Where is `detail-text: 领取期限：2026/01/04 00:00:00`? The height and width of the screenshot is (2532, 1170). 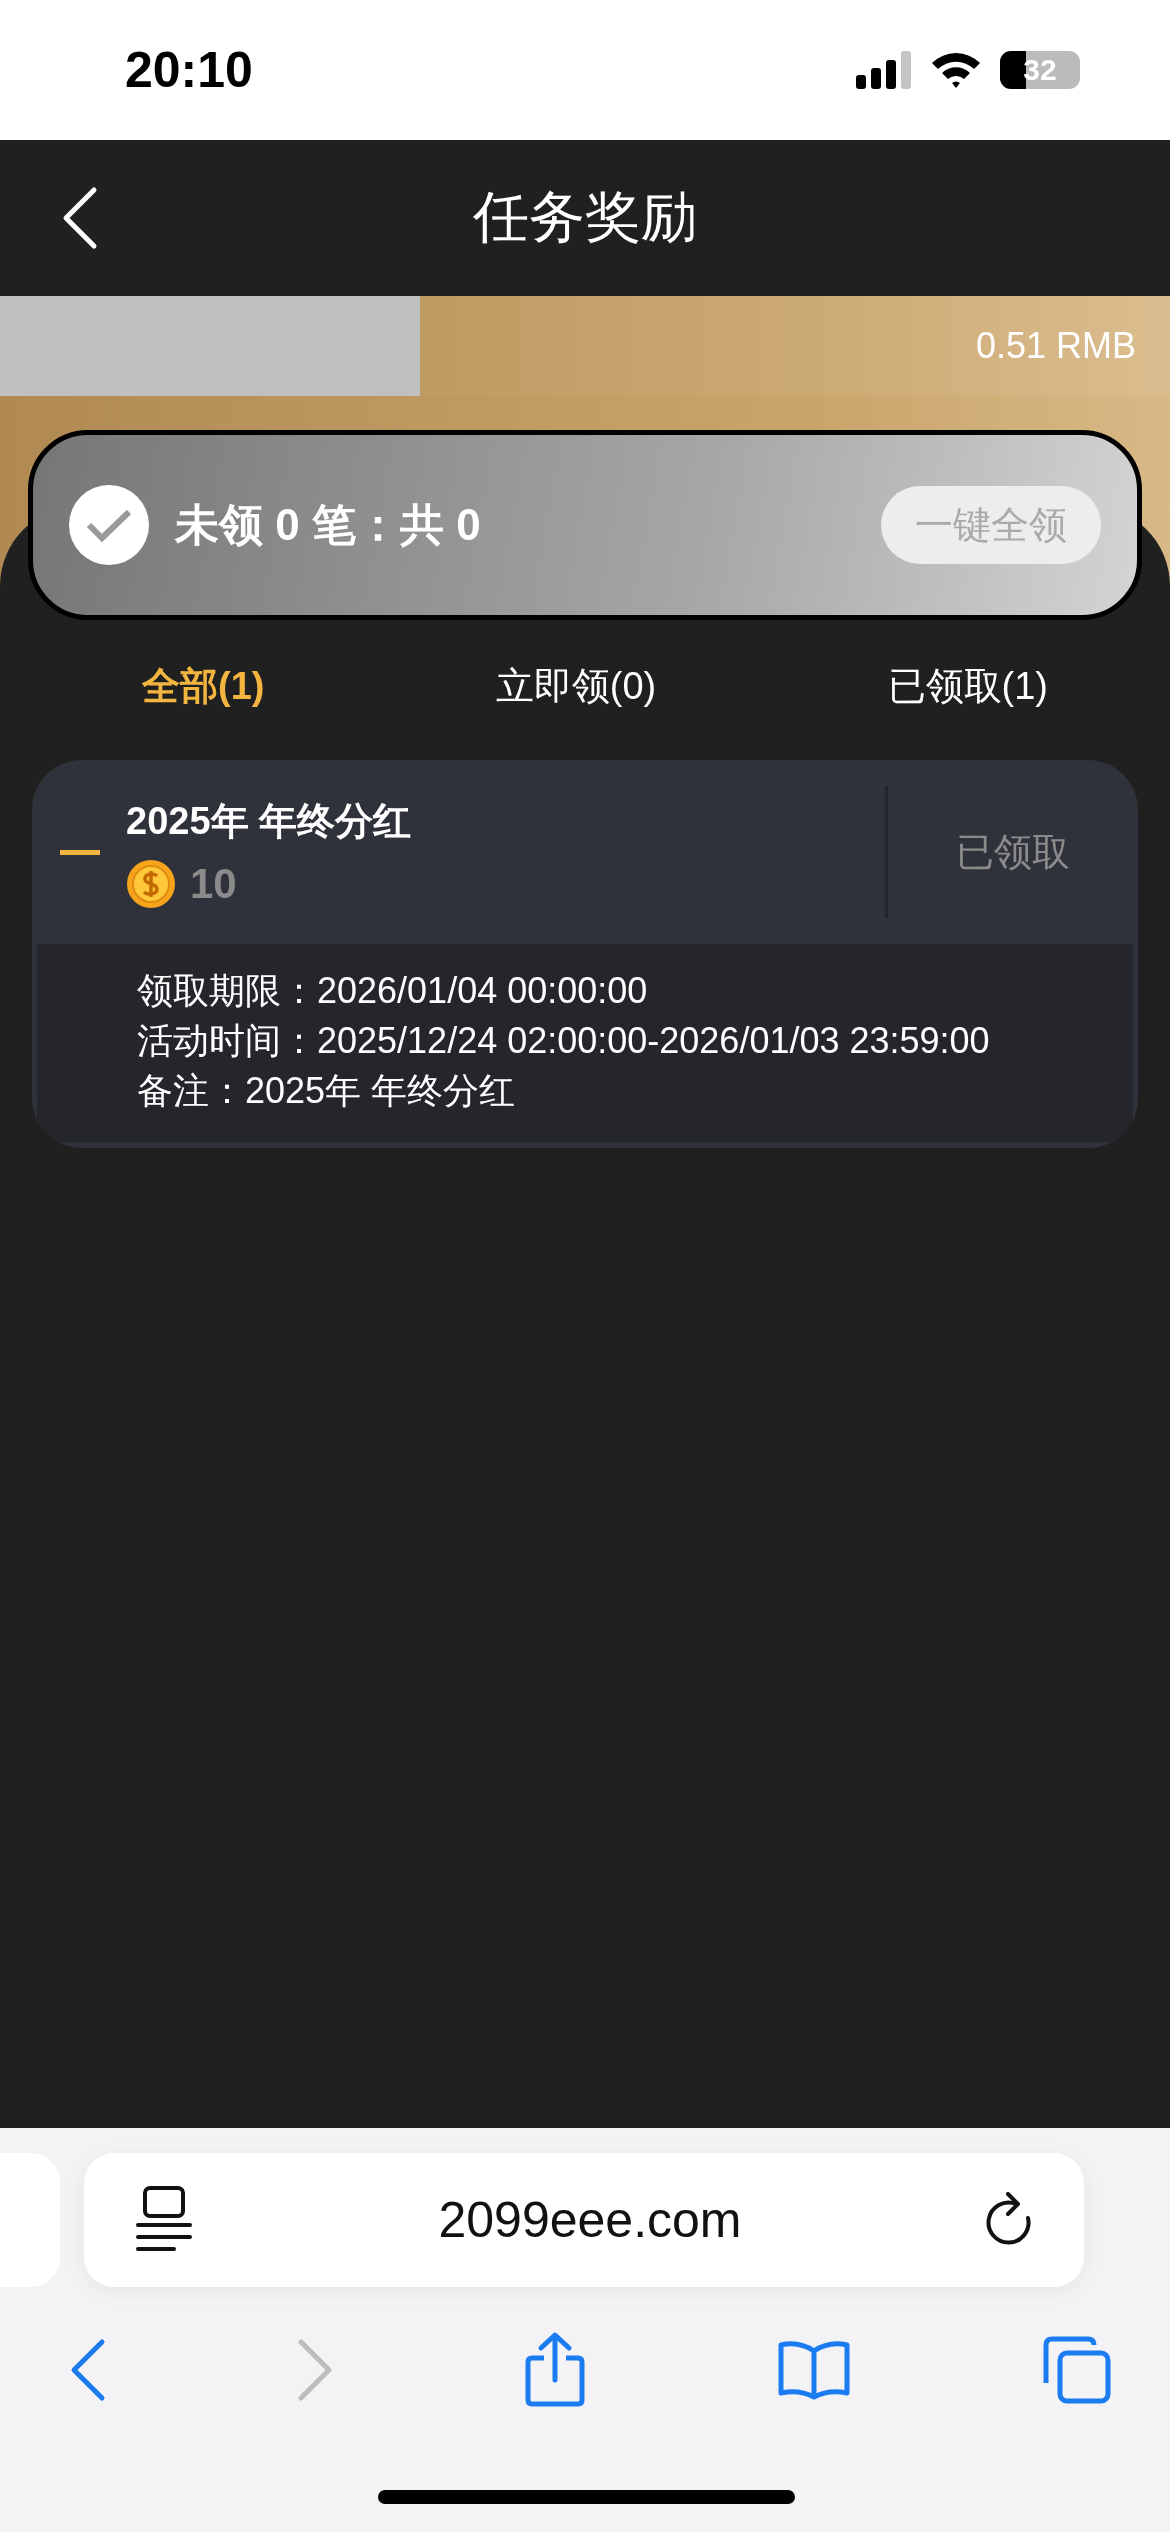
detail-text: 领取期限：2026/01/04 00:00:00 is located at coordinates (393, 991).